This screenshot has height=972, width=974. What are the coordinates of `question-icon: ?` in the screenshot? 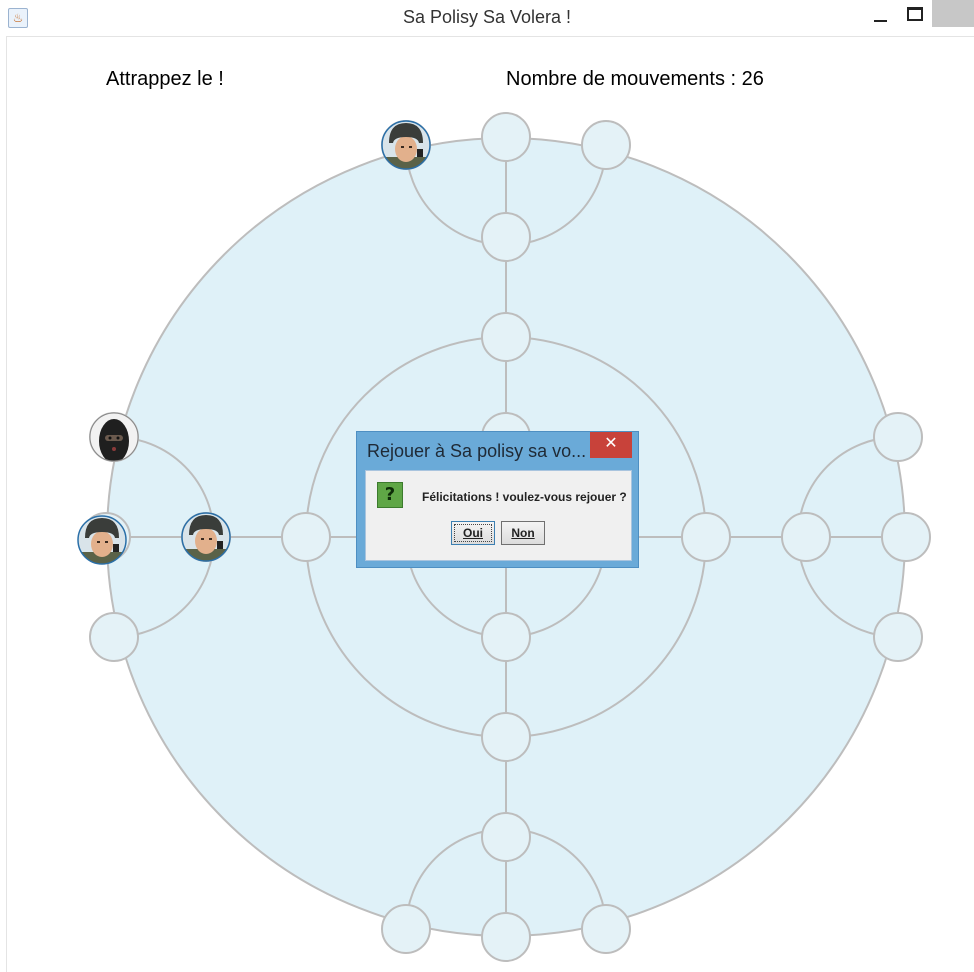 It's located at (390, 495).